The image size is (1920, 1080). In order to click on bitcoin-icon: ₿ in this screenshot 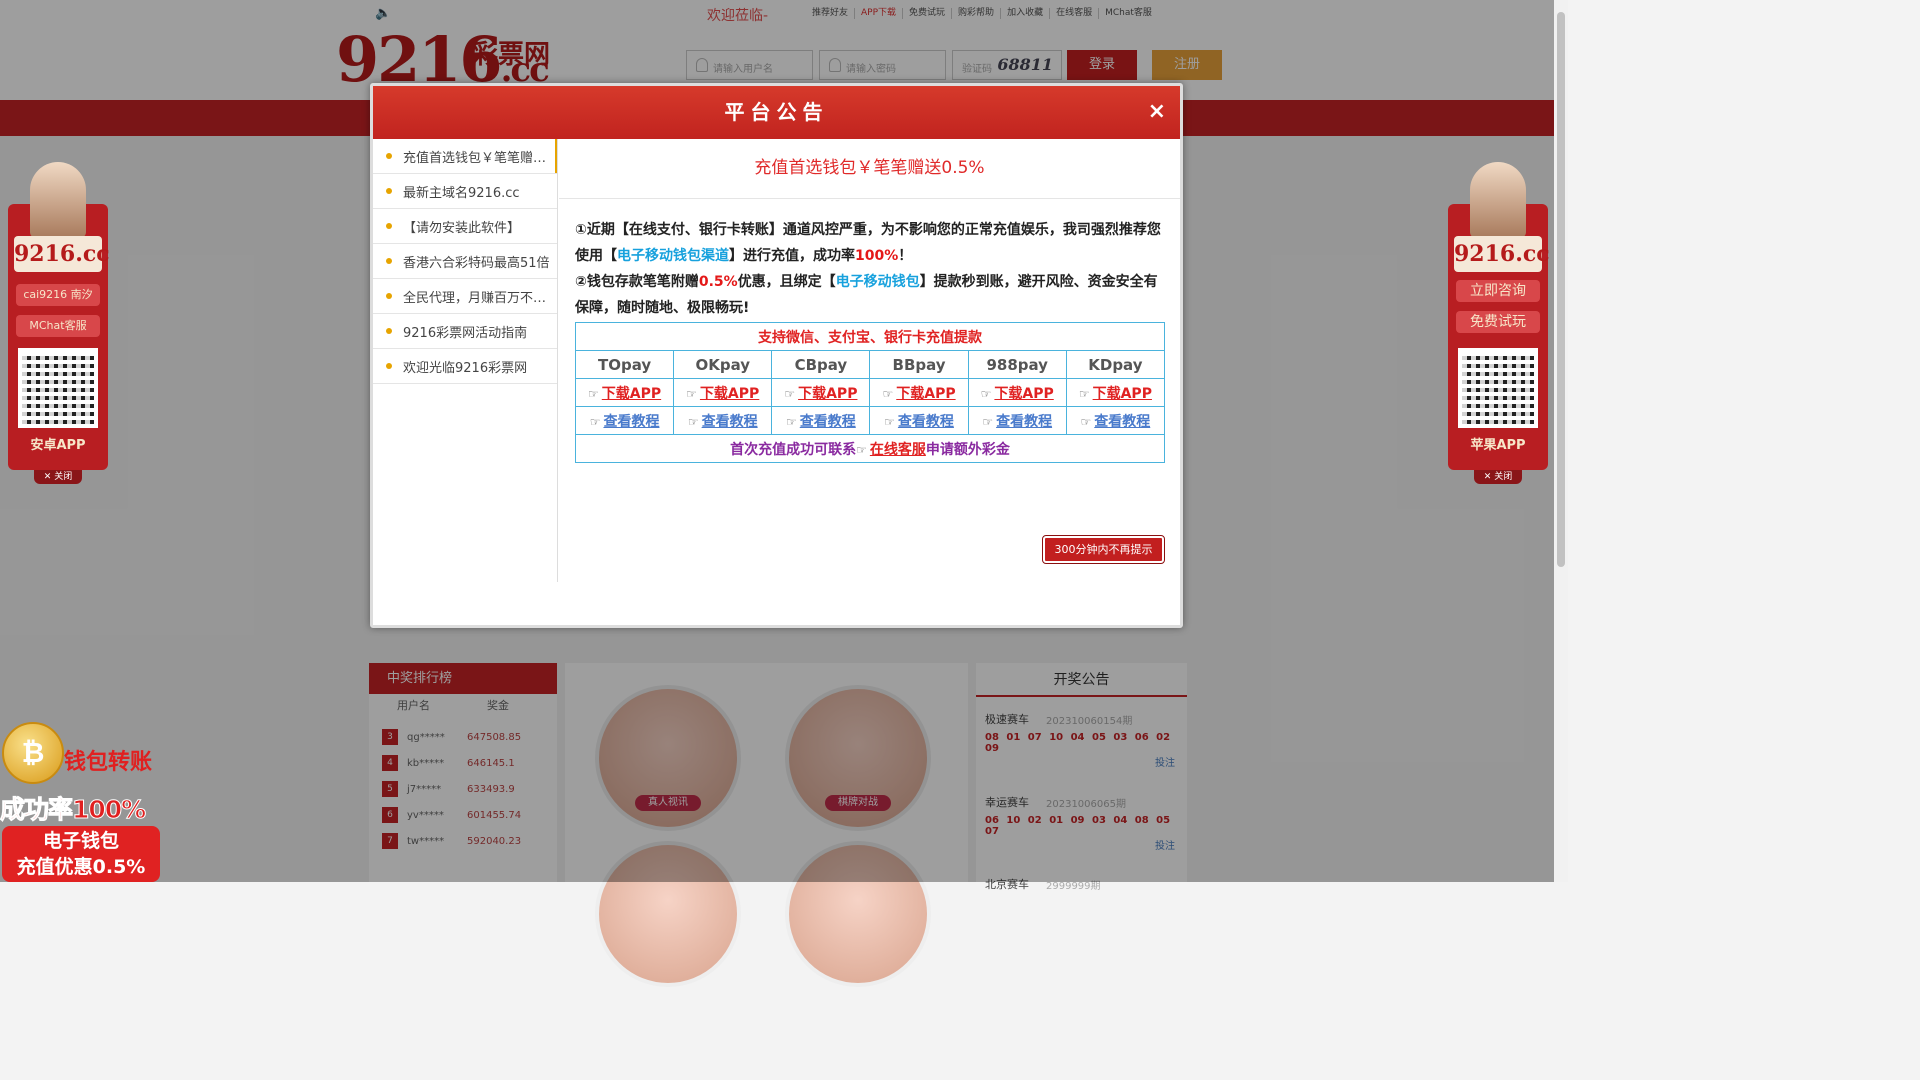, I will do `click(33, 753)`.